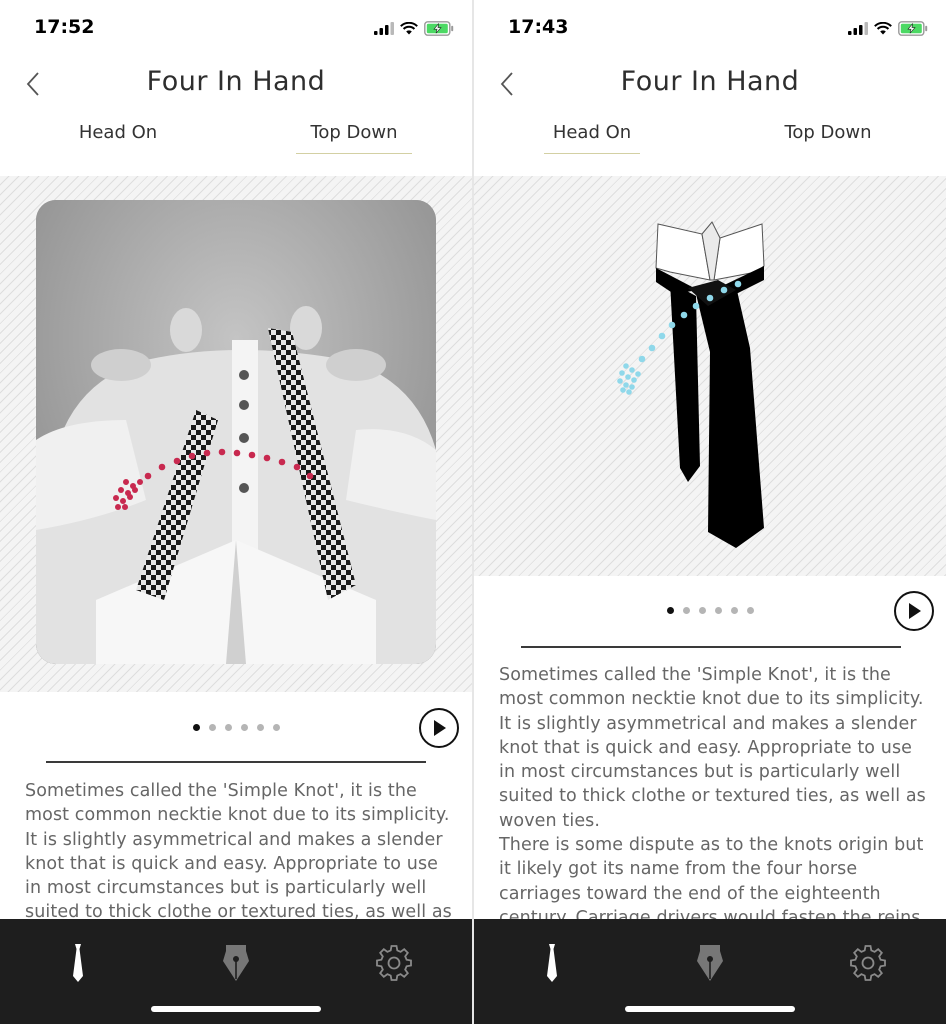 The height and width of the screenshot is (1024, 946). I want to click on status-bar: 17:43, so click(710, 28).